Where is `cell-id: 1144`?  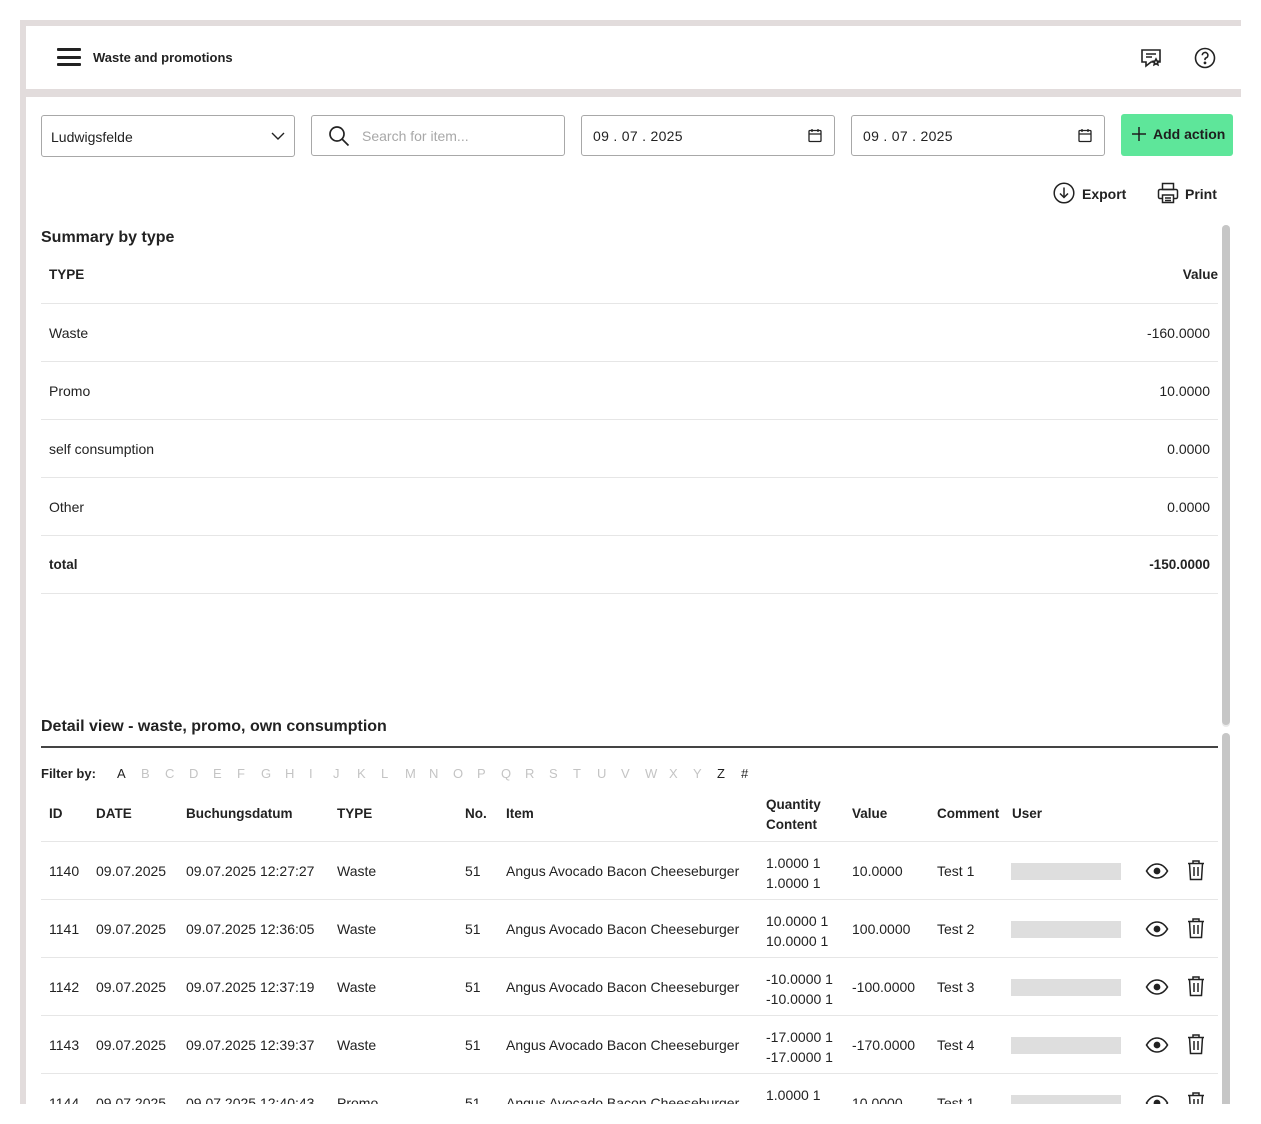
cell-id: 1144 is located at coordinates (64, 1099).